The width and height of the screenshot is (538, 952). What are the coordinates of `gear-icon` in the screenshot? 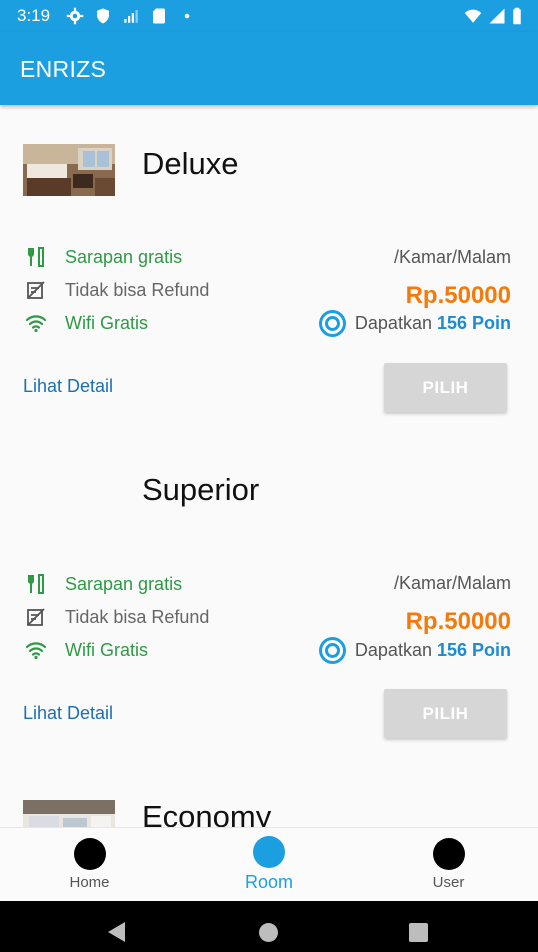 It's located at (75, 16).